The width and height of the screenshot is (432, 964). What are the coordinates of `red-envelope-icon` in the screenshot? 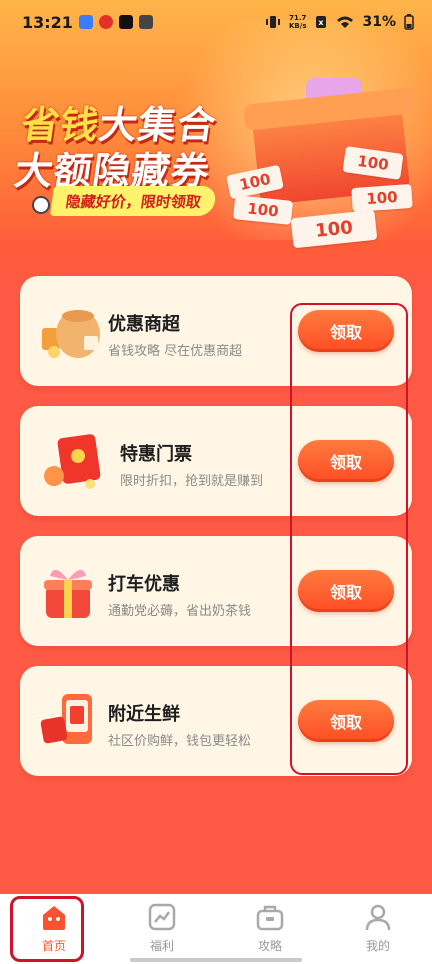 It's located at (73, 462).